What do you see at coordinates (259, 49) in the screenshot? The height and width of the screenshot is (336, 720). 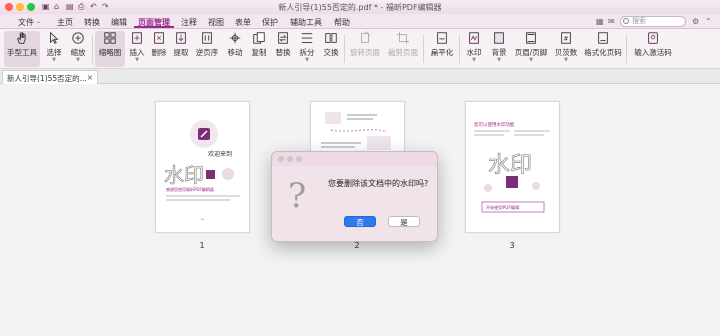 I see `copy-page-button: 复制` at bounding box center [259, 49].